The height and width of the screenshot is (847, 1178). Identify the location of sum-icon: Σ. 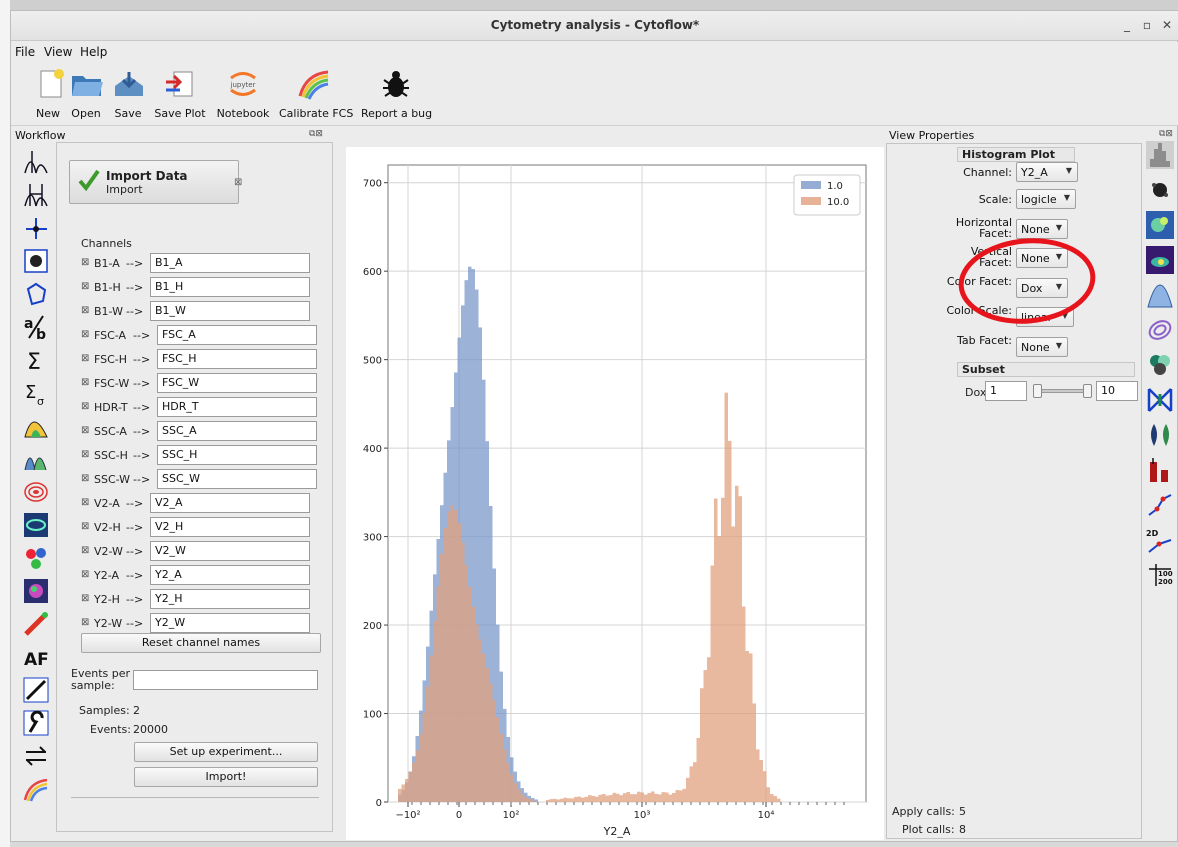
(36, 360).